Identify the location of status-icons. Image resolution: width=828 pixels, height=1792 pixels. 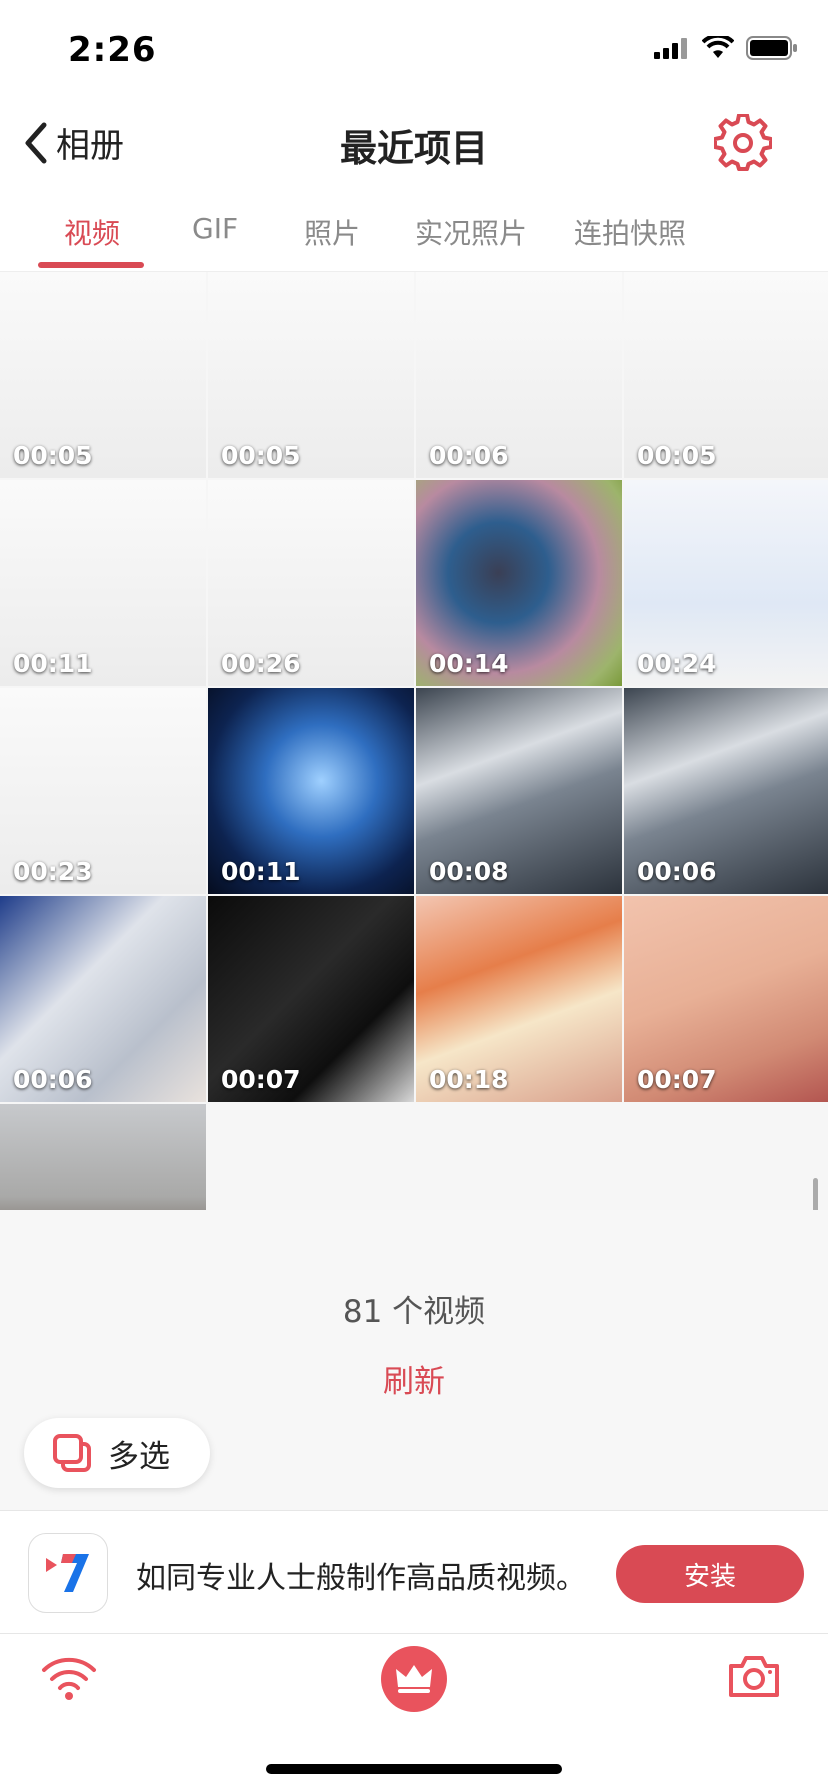
(726, 48).